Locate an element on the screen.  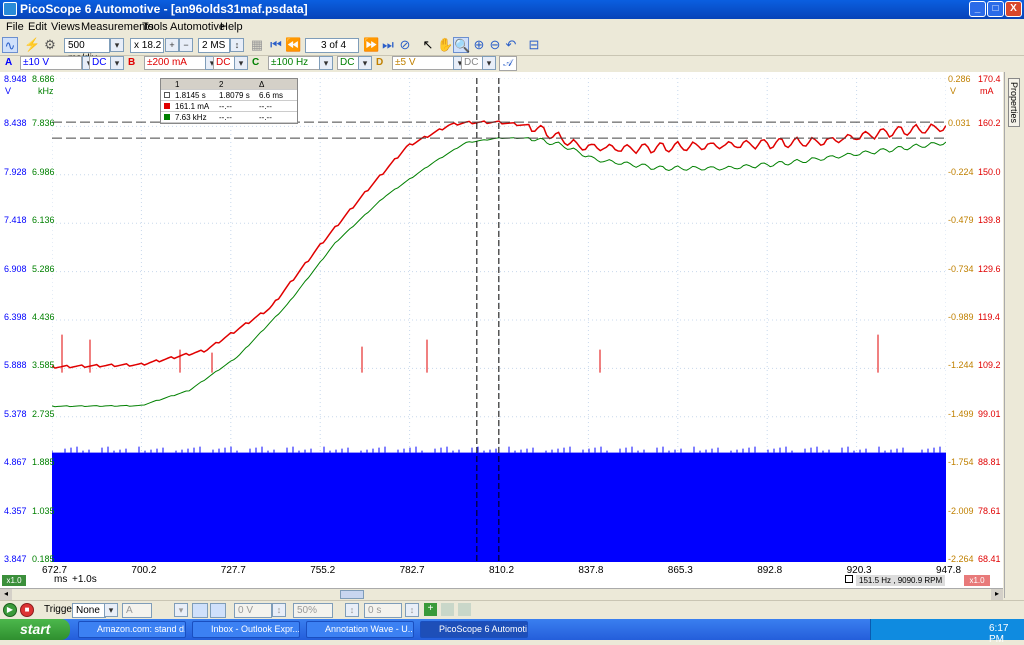
scroll-left-icon: ◂ is located at coordinates (6, 594).